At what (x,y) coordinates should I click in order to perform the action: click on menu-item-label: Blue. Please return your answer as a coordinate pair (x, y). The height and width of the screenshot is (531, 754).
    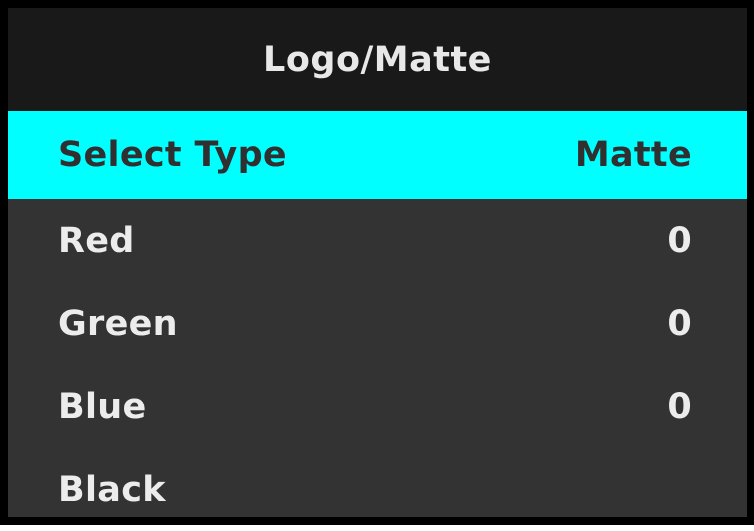
    Looking at the image, I should click on (102, 406).